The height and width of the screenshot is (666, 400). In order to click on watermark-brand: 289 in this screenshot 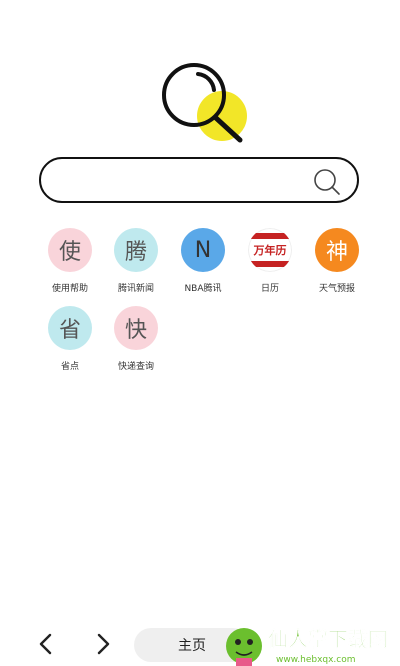, I will do `click(265, 604)`.